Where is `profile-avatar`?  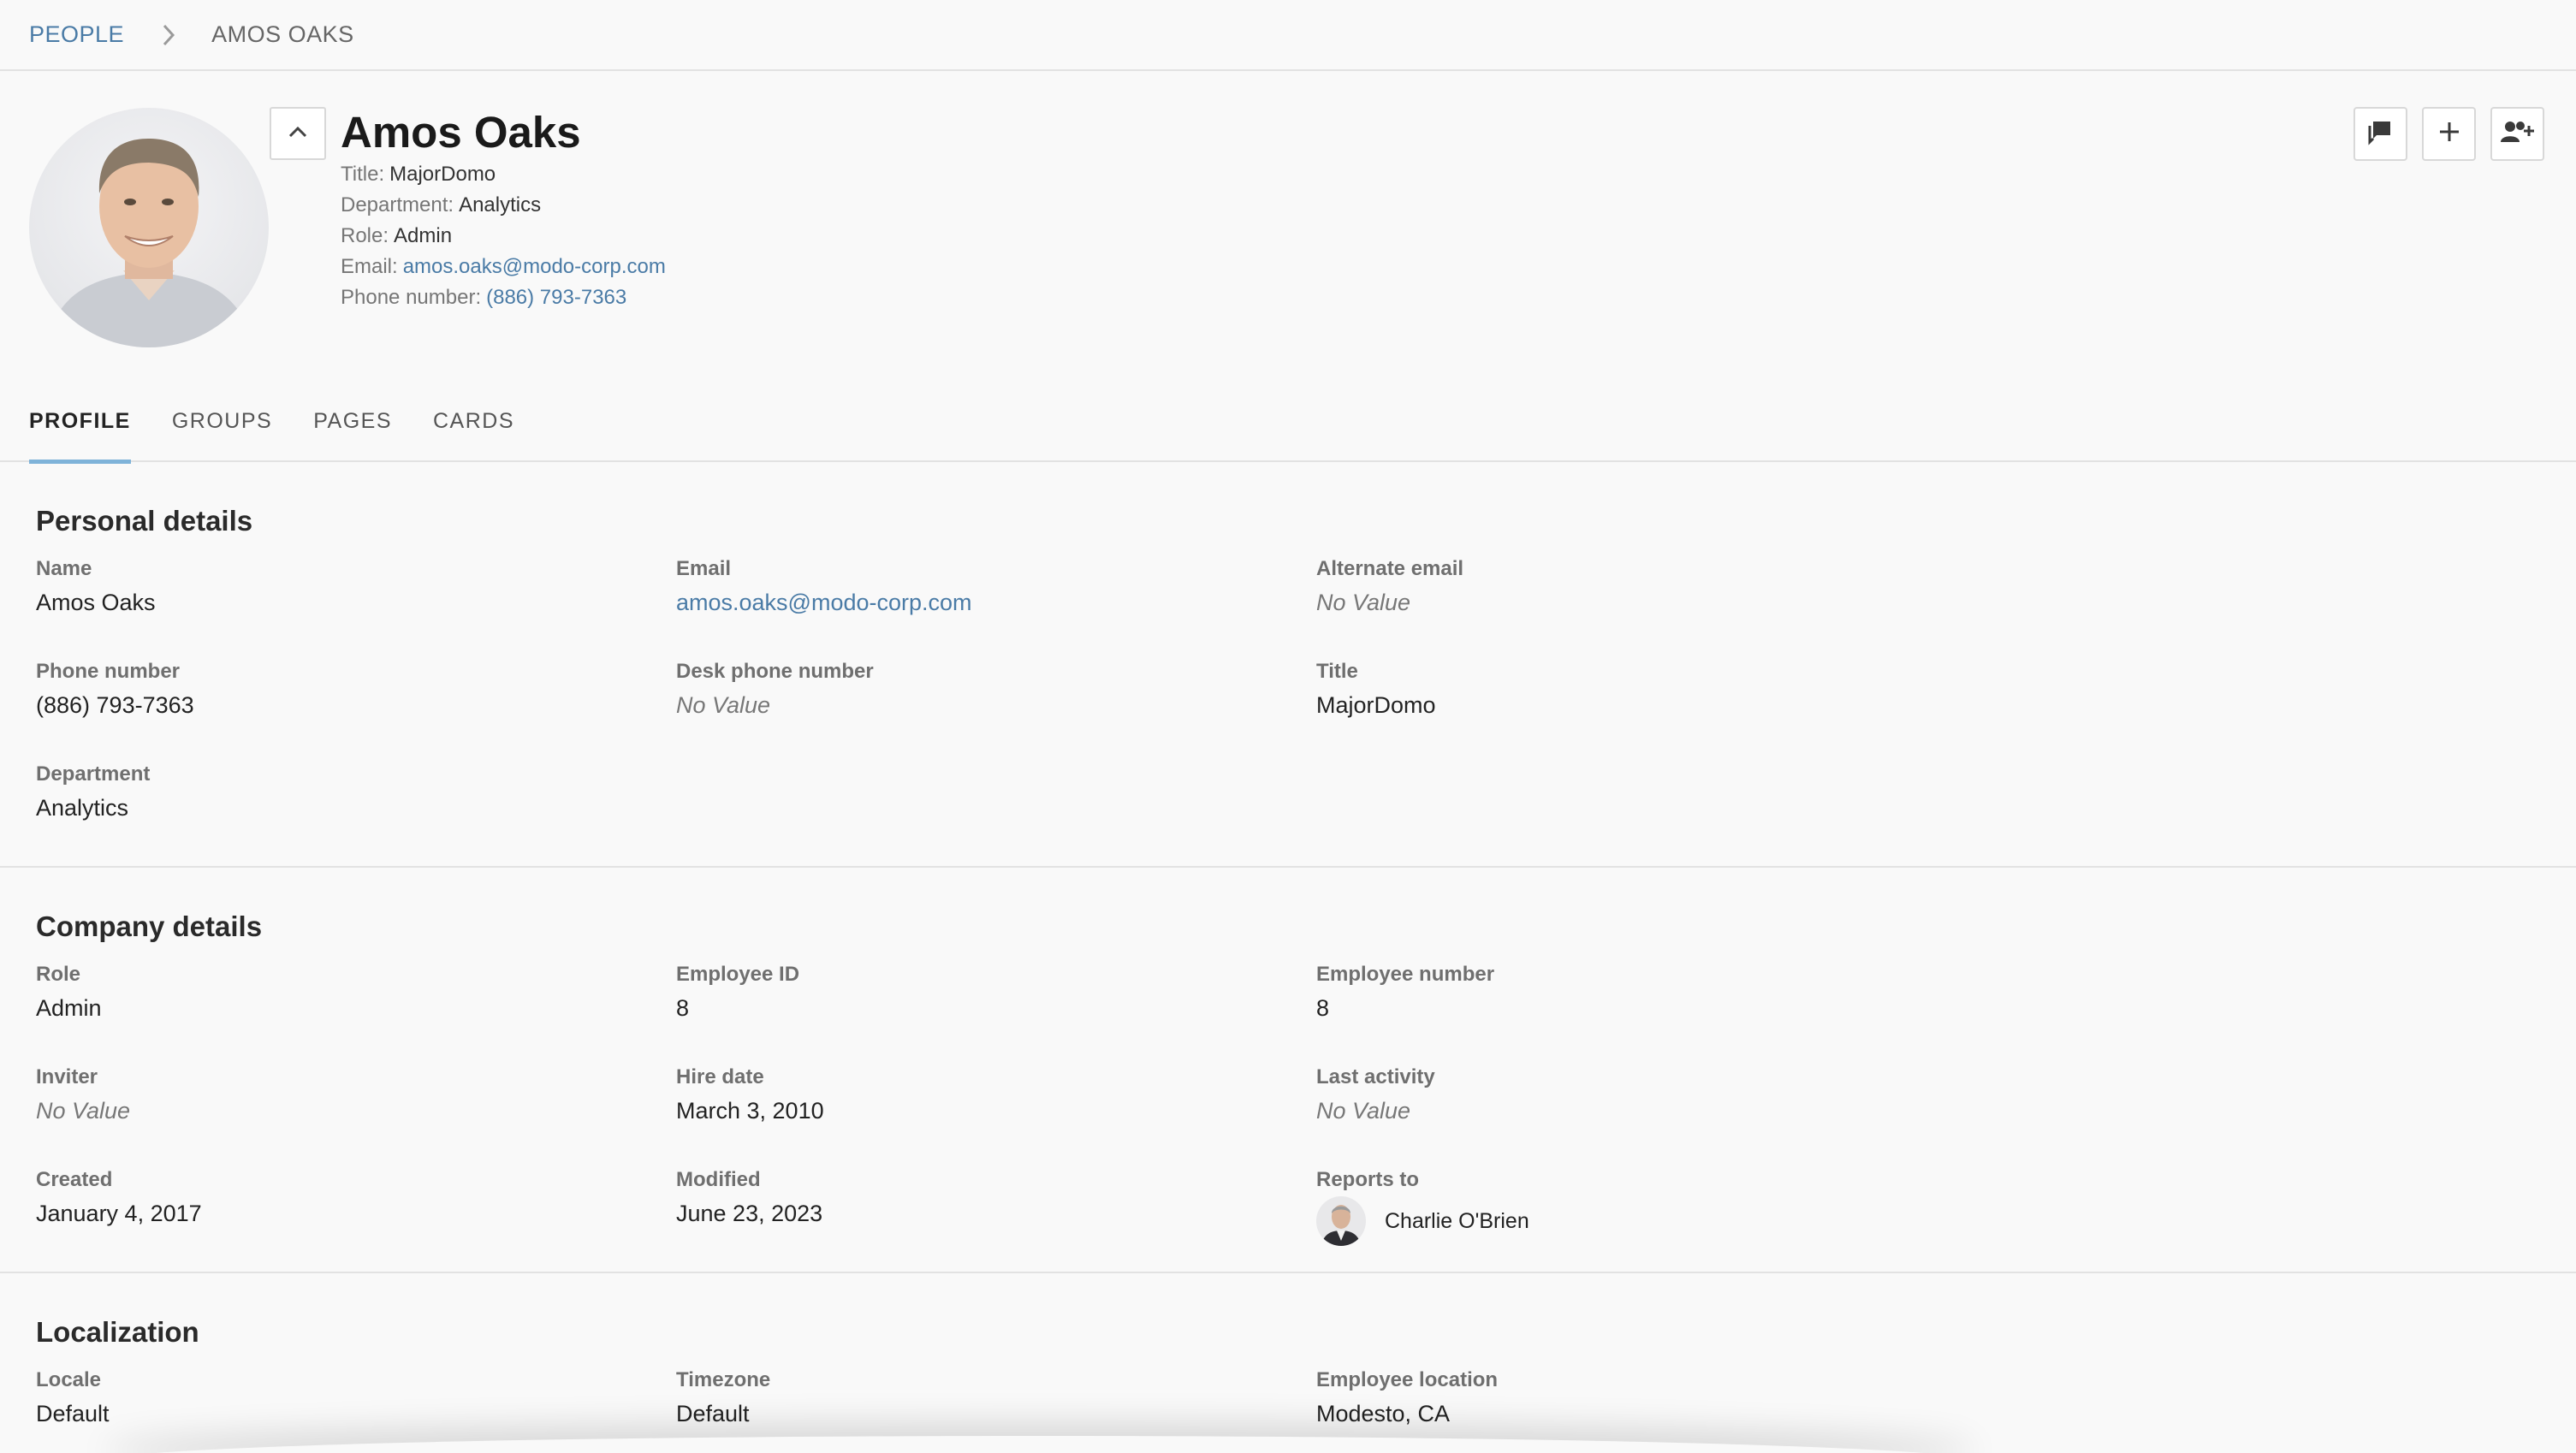
profile-avatar is located at coordinates (149, 227).